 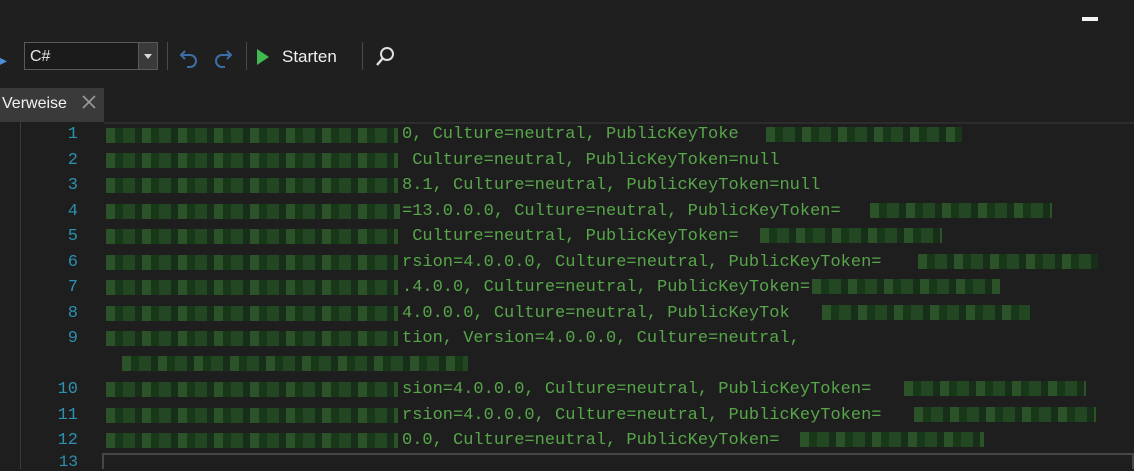 I want to click on code-line: 0.0, Culture=neutral, PublicKeyToken=, so click(x=590, y=440).